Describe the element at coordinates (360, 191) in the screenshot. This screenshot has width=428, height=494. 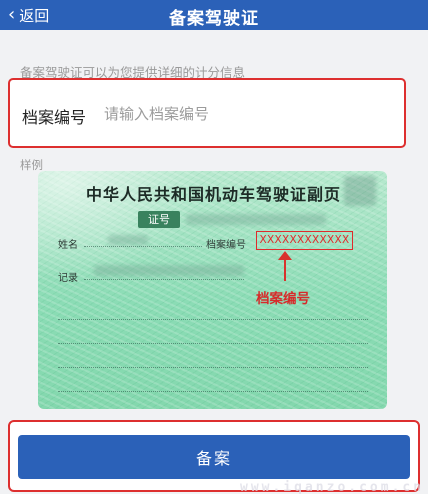
I see `card-blurred-corner` at that location.